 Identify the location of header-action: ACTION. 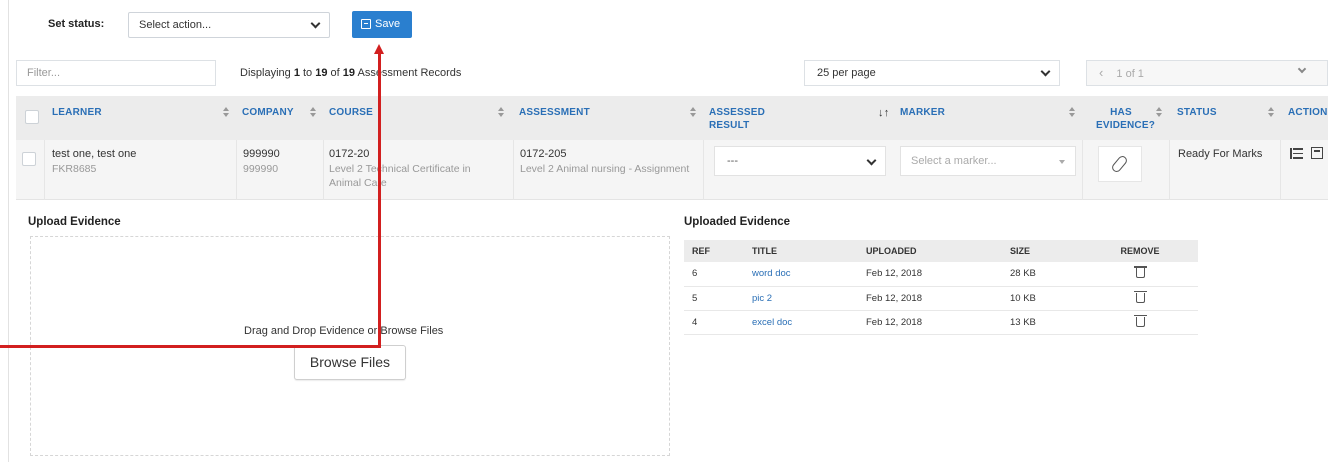
(1308, 112).